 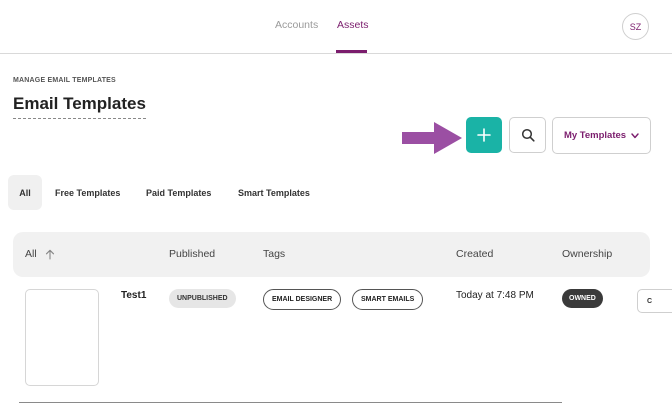 What do you see at coordinates (587, 254) in the screenshot?
I see `column-header-ownership: Ownership` at bounding box center [587, 254].